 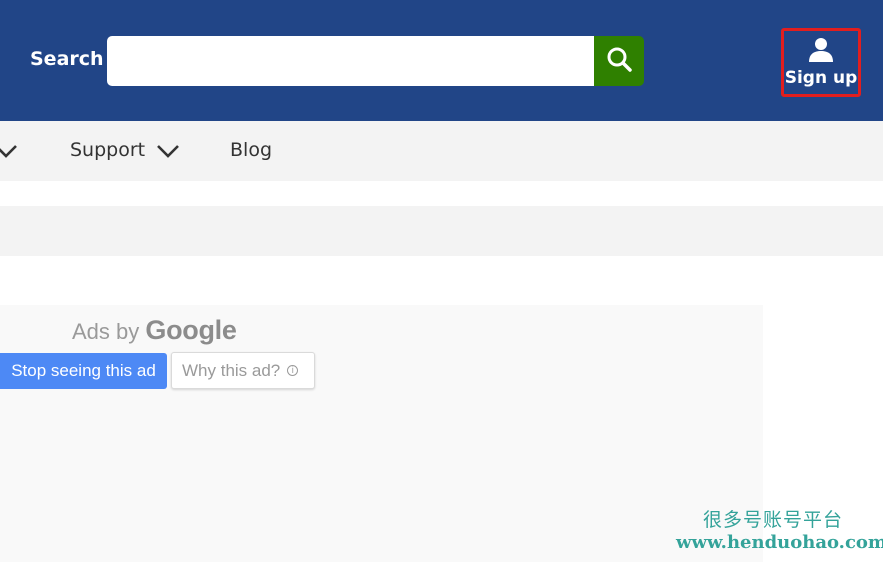 I want to click on signup-label: Sign up, so click(x=821, y=78).